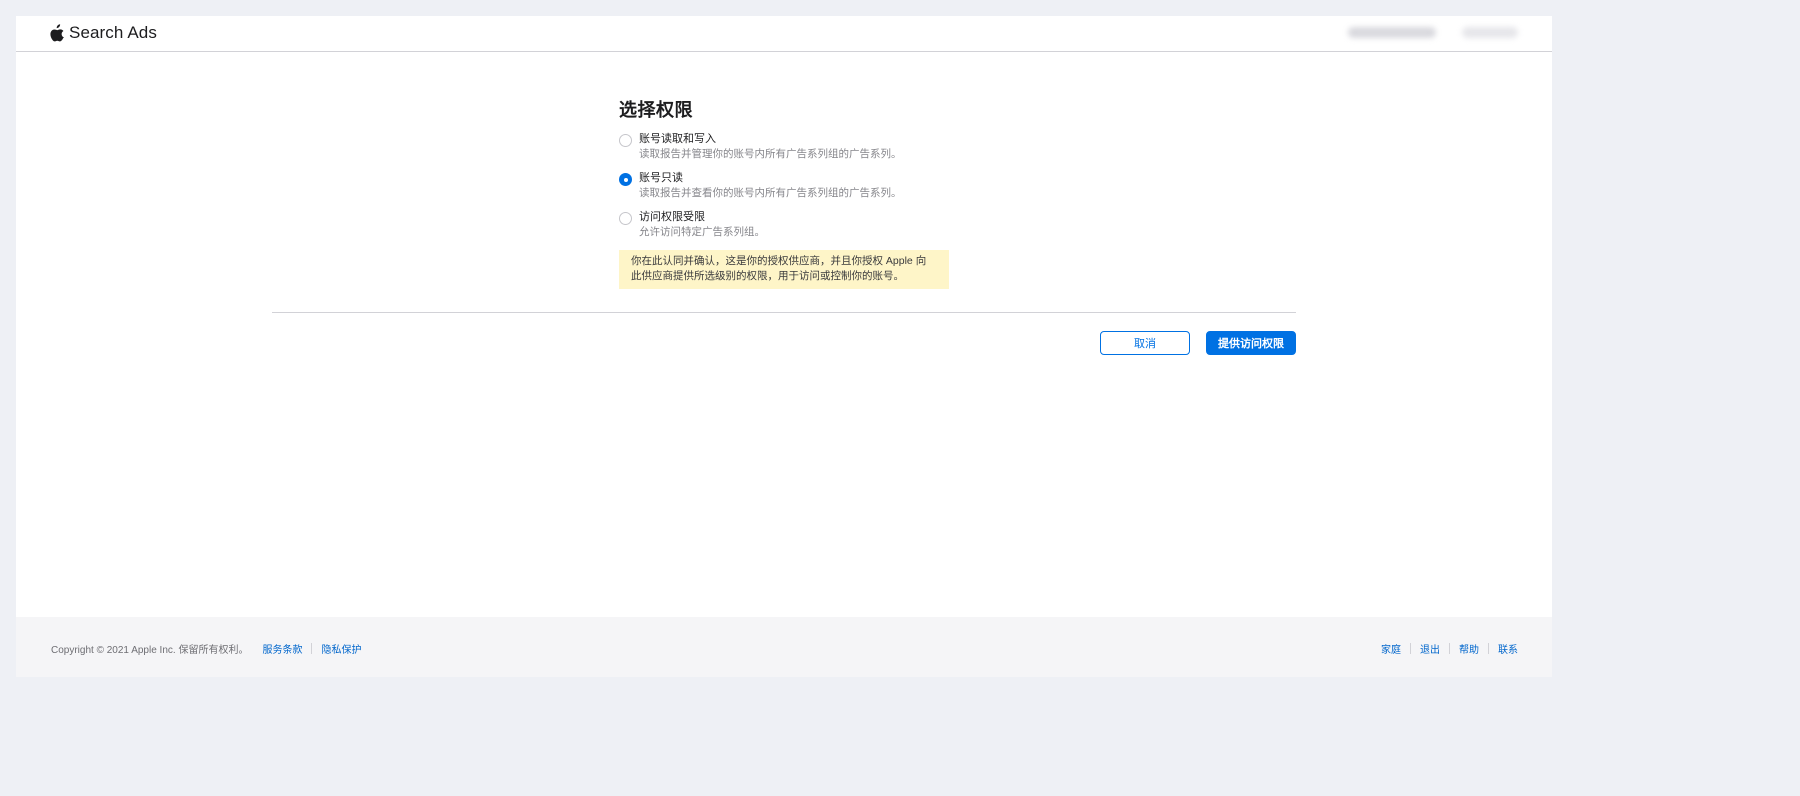 The image size is (1800, 796). Describe the element at coordinates (625, 218) in the screenshot. I see `radio-limited-access` at that location.